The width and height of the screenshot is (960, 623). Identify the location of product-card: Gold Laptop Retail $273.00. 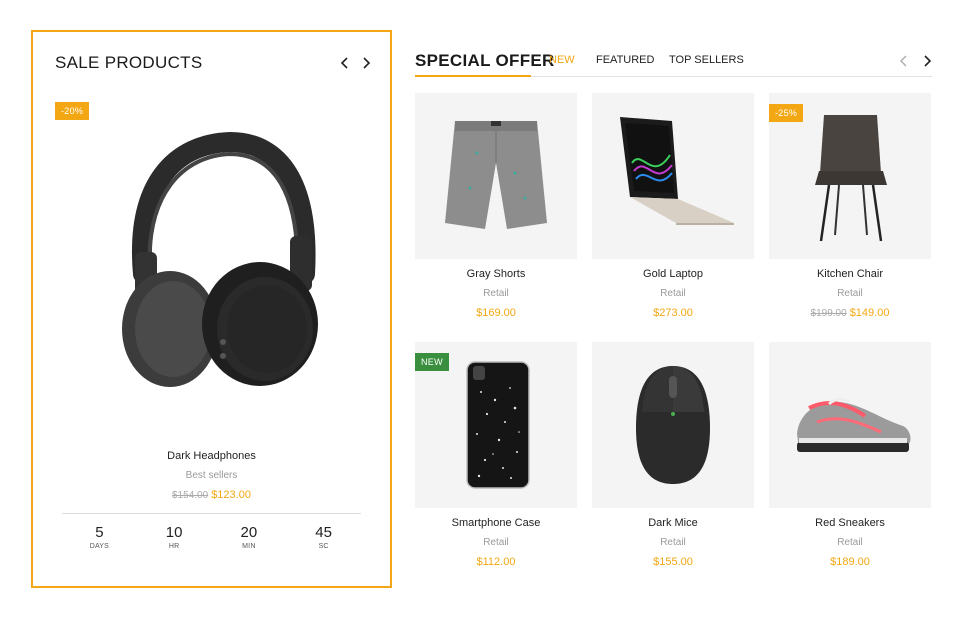
(673, 206).